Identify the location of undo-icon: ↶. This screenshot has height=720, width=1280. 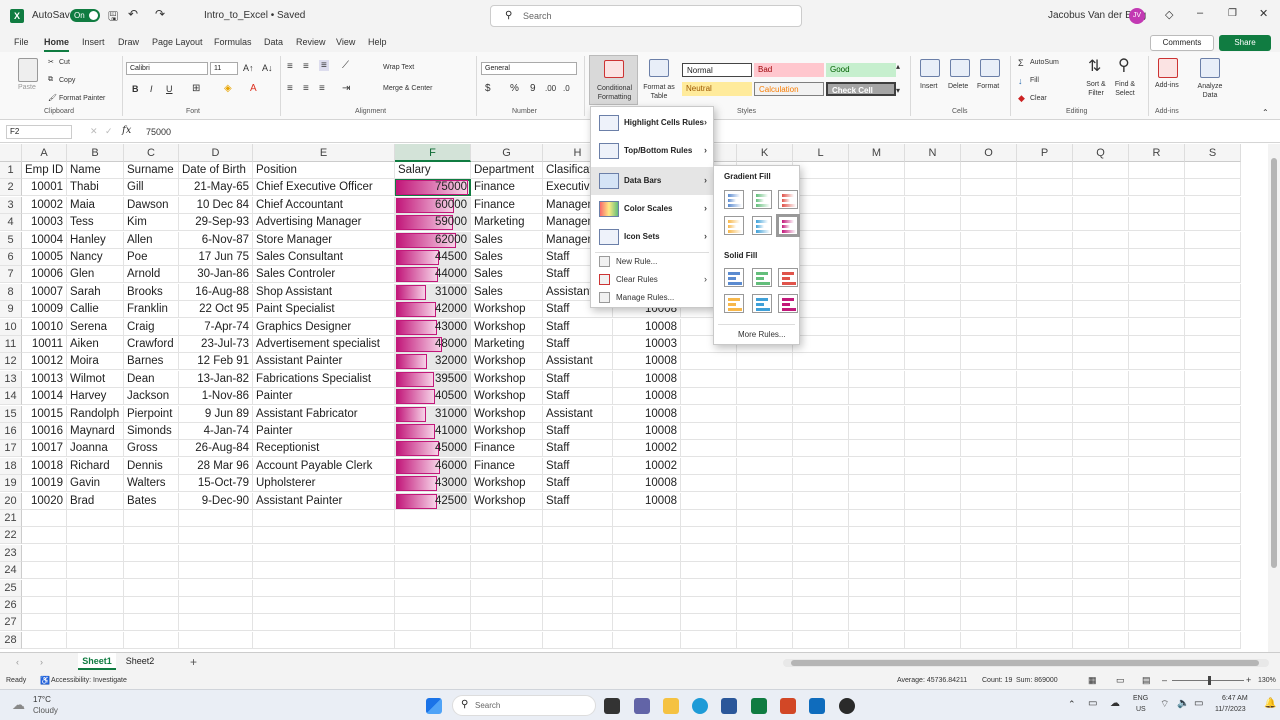
(133, 14).